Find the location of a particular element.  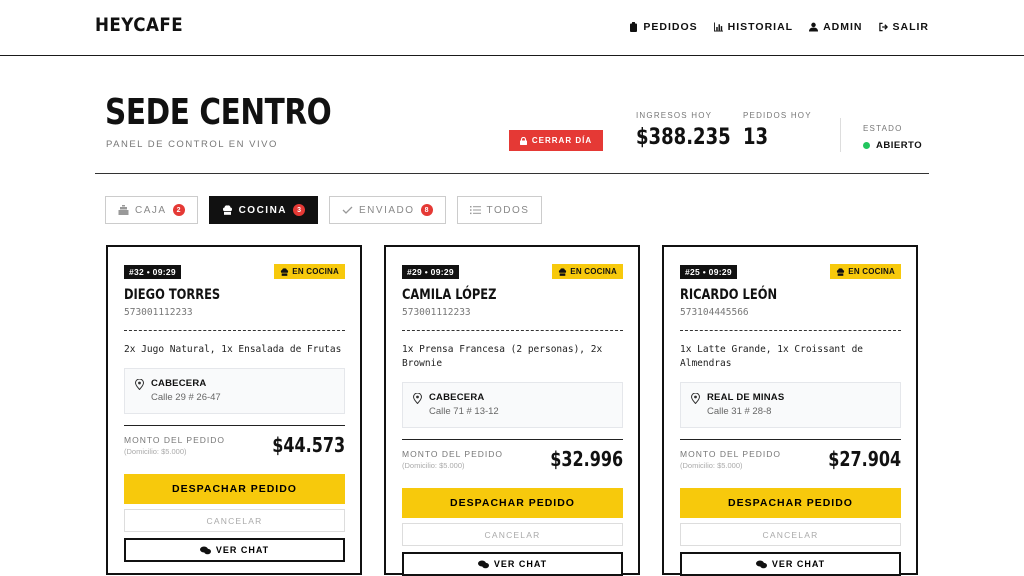

top-navbar: HEYCAFE PEDIDOS HISTORIAL ADMIN SALIR is located at coordinates (512, 28).